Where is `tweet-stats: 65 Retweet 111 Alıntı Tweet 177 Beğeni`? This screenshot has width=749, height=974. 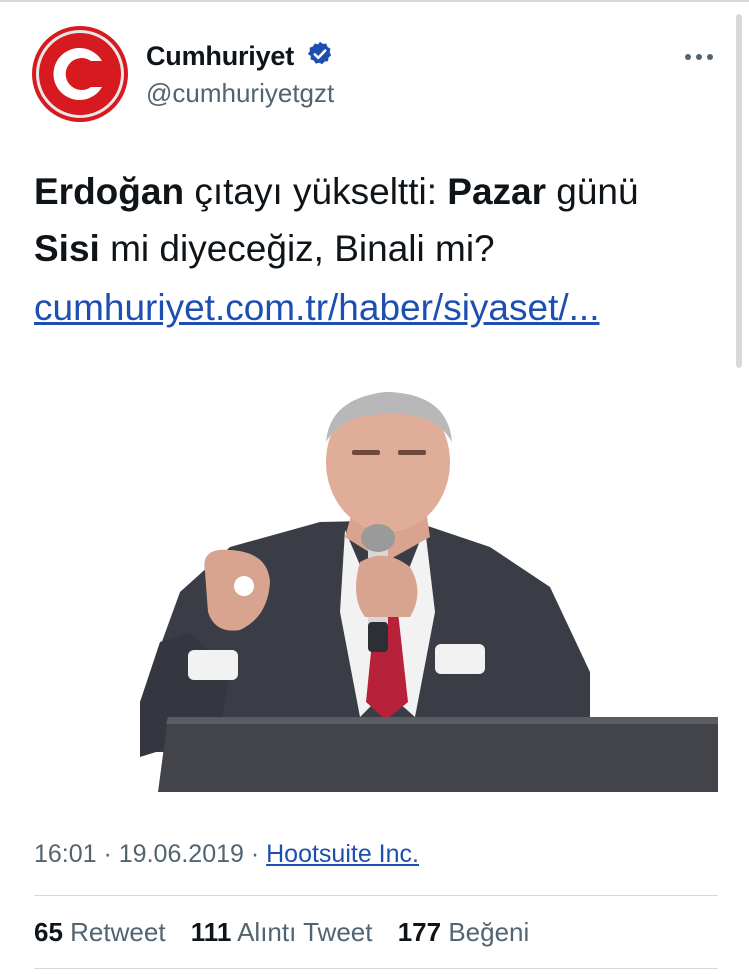 tweet-stats: 65 Retweet 111 Alıntı Tweet 177 Beğeni is located at coordinates (290, 932).